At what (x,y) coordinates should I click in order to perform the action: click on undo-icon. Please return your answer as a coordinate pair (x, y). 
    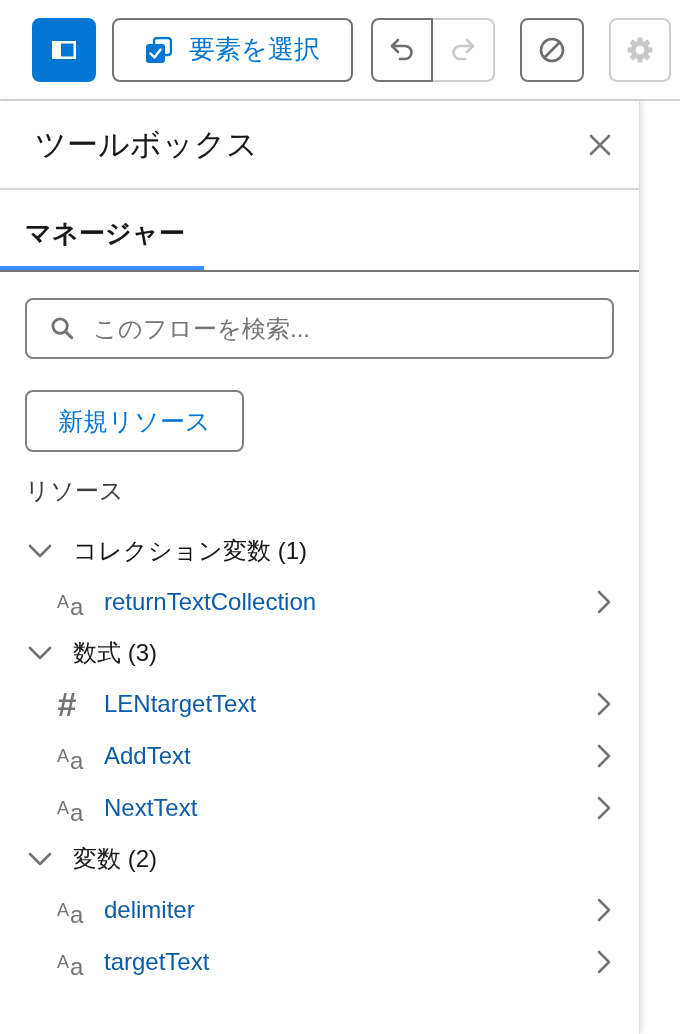
    Looking at the image, I should click on (402, 49).